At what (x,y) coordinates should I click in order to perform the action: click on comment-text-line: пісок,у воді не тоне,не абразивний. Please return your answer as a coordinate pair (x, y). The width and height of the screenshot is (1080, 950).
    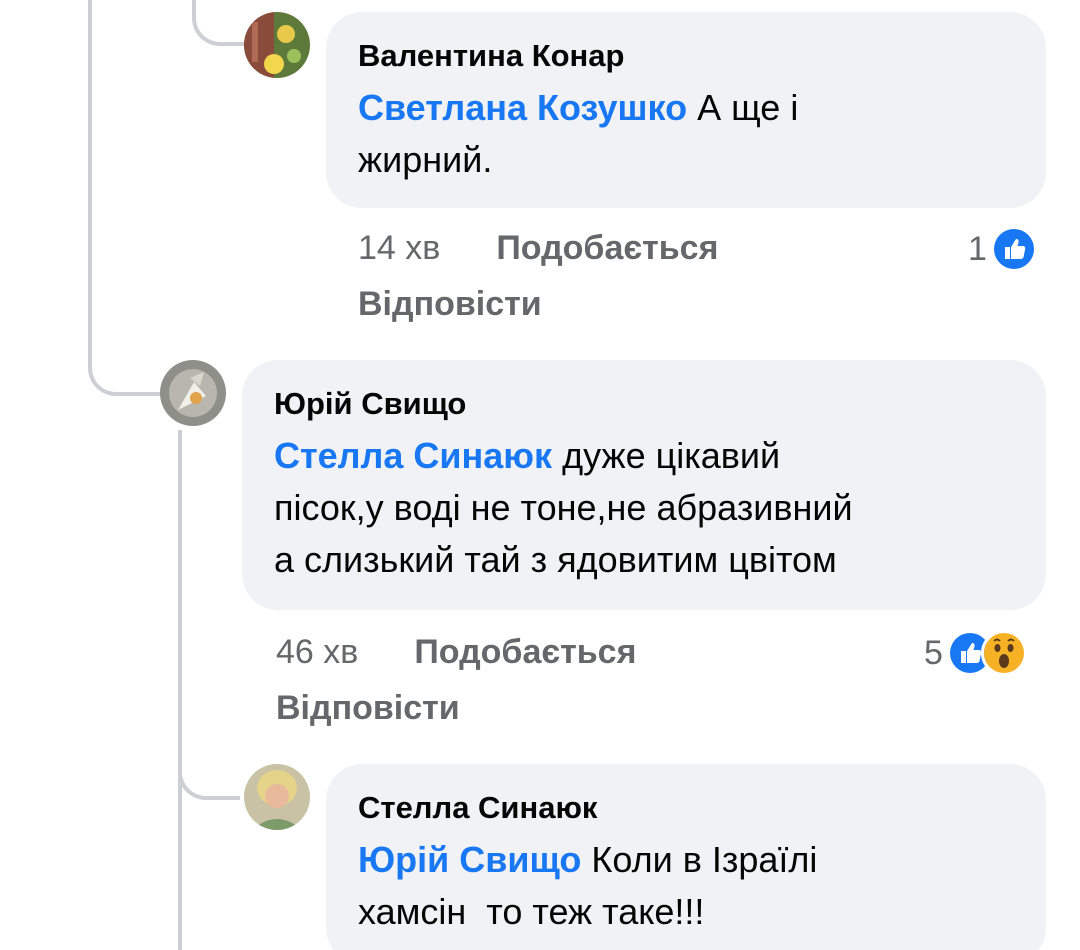
    Looking at the image, I should click on (563, 507).